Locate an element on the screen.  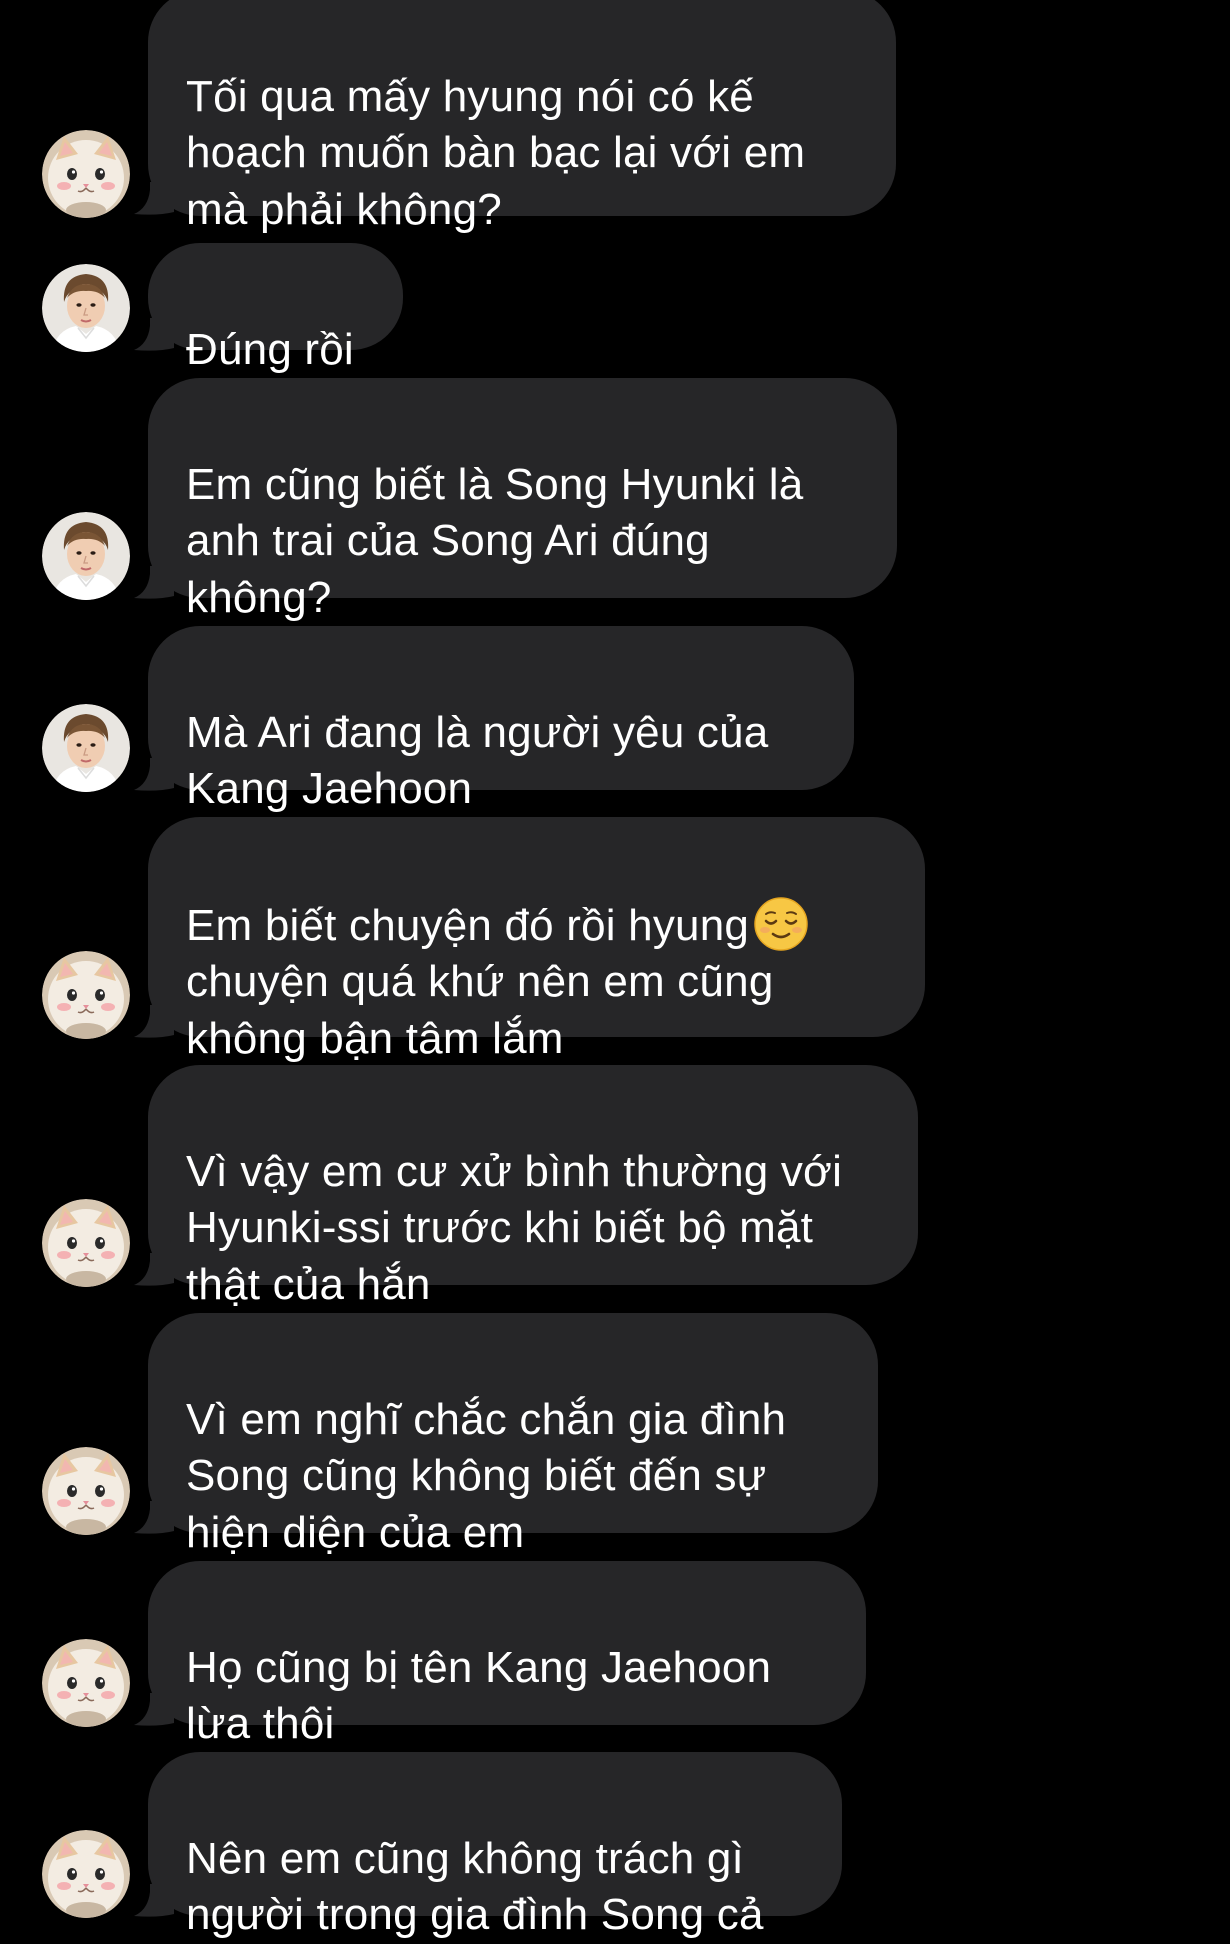
message-bubble: Họ cũng bị tên Kang Jaehoon lừa thôi is located at coordinates (507, 1654).